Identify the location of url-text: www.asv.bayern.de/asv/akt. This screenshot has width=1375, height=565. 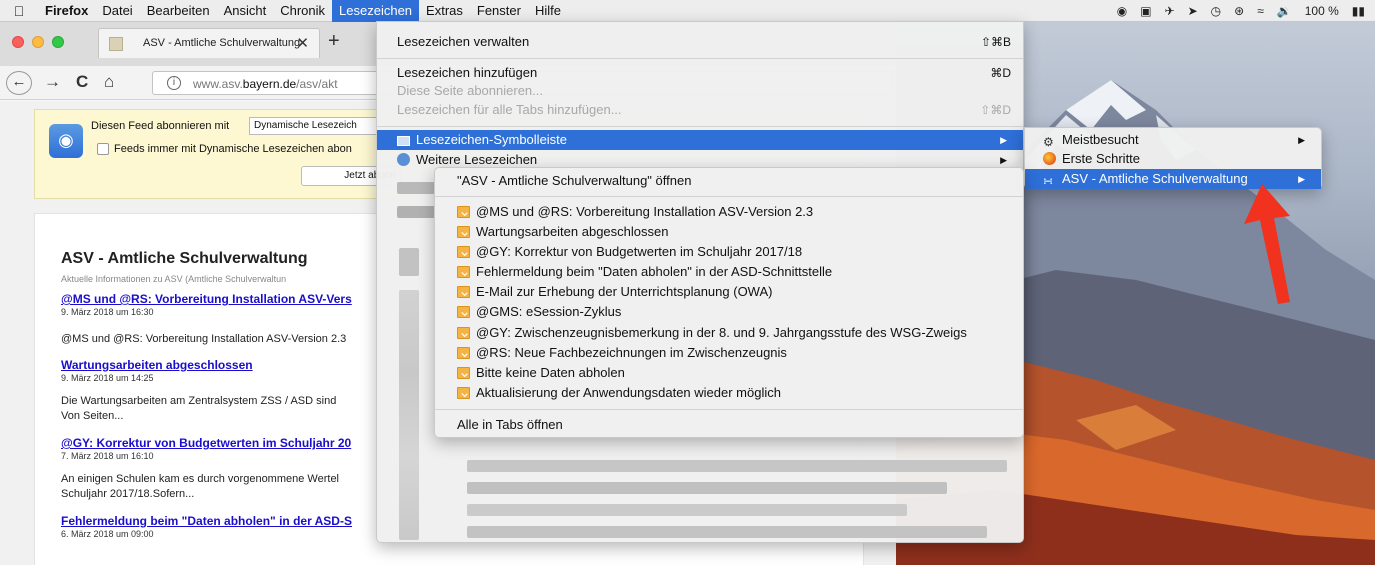
(265, 84).